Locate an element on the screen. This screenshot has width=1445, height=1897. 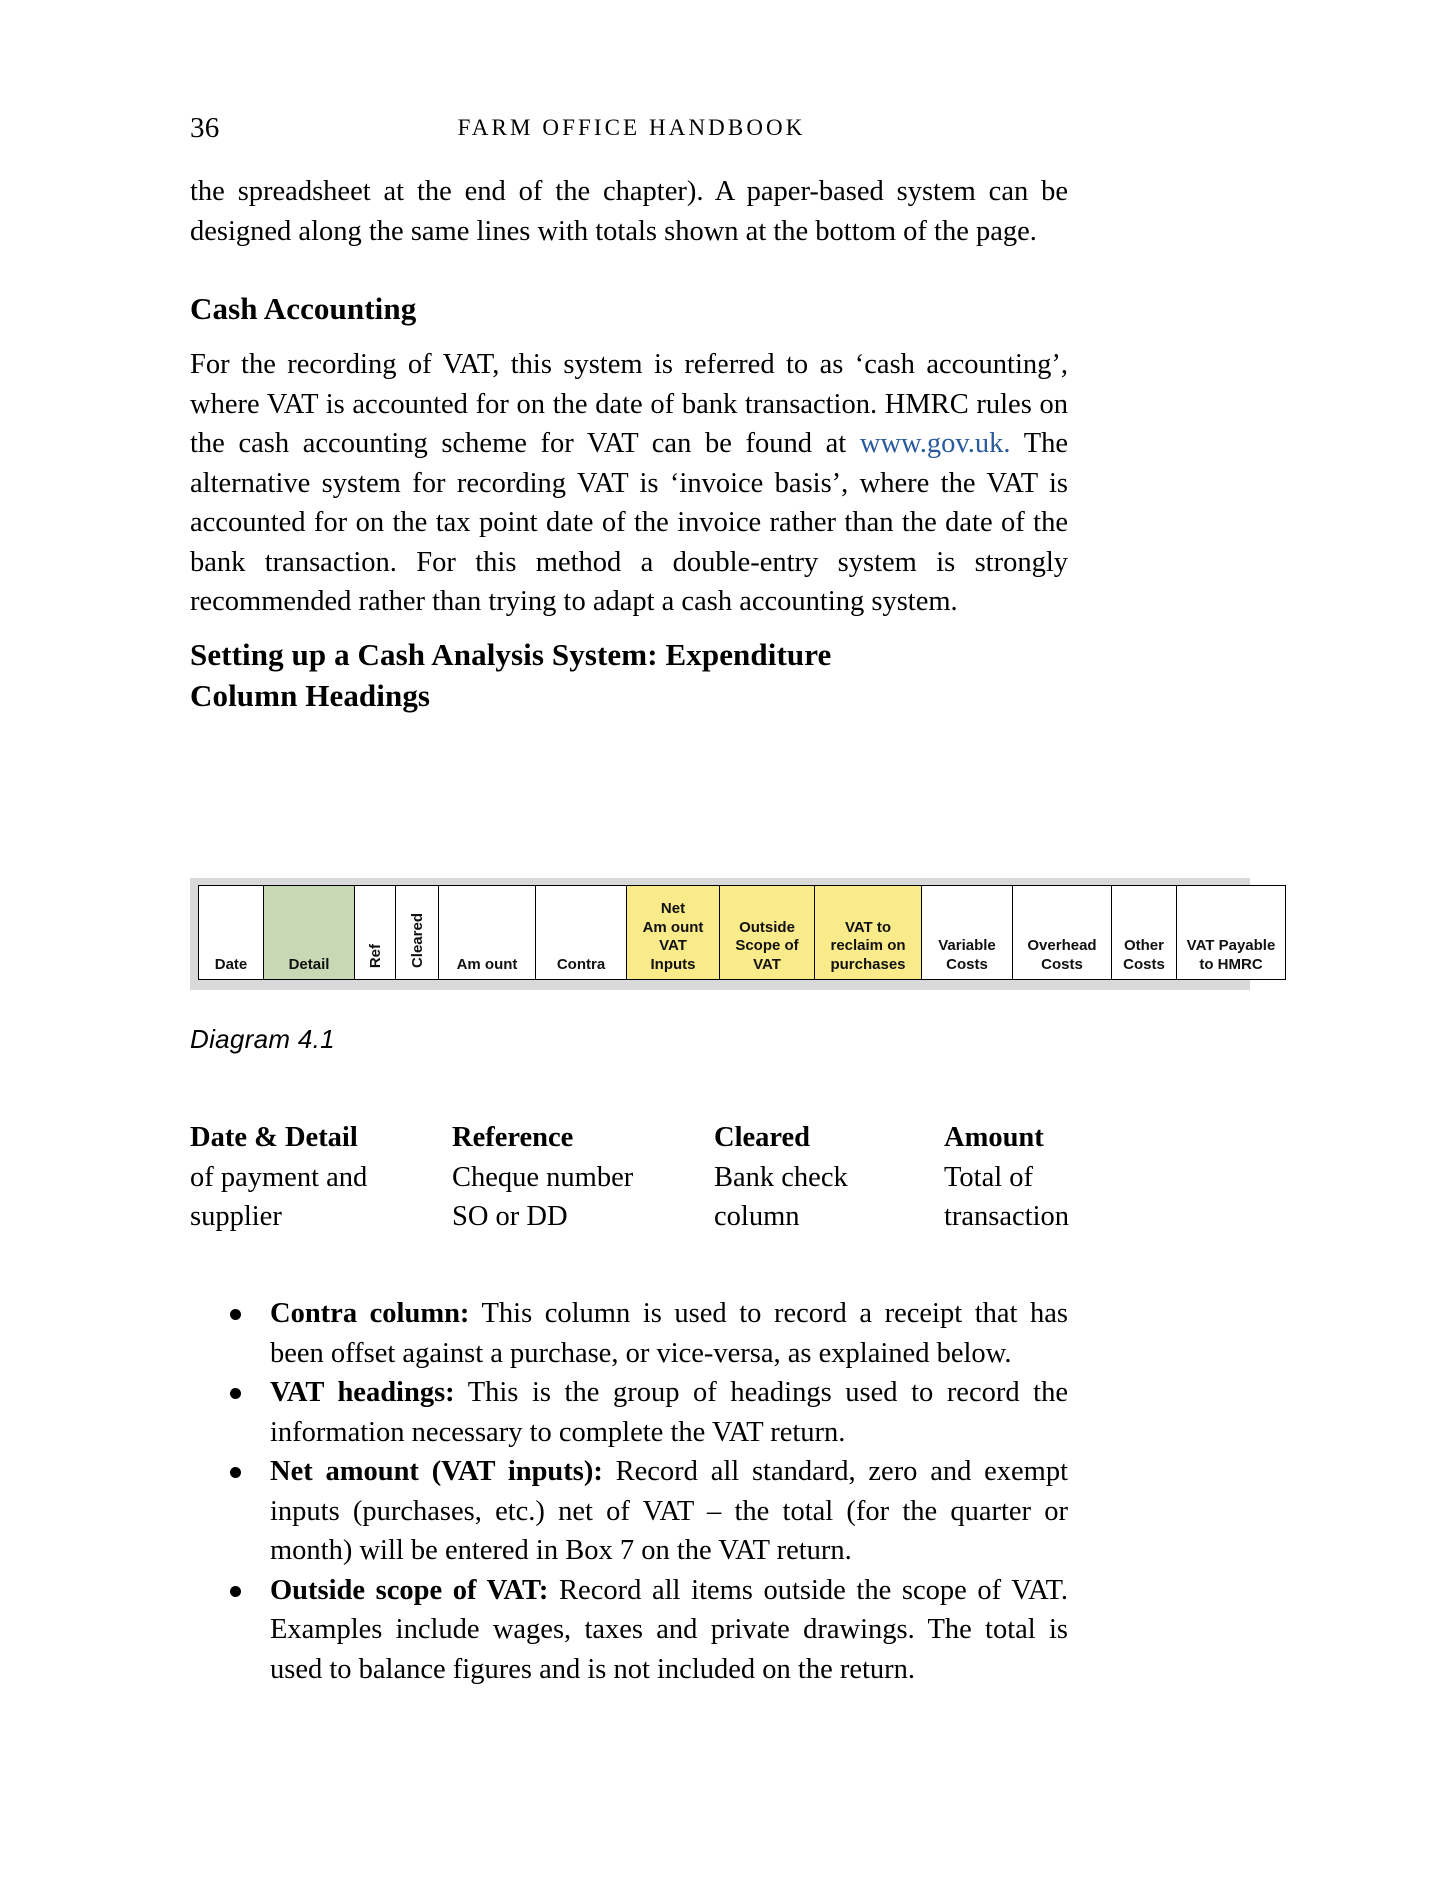
column-label: Cleared is located at coordinates (417, 941).